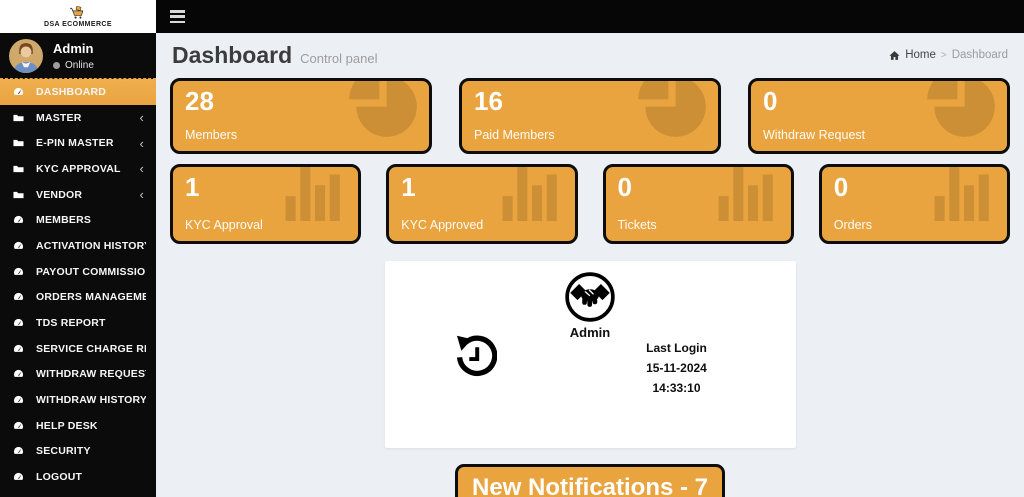  Describe the element at coordinates (894, 55) in the screenshot. I see `home-icon` at that location.